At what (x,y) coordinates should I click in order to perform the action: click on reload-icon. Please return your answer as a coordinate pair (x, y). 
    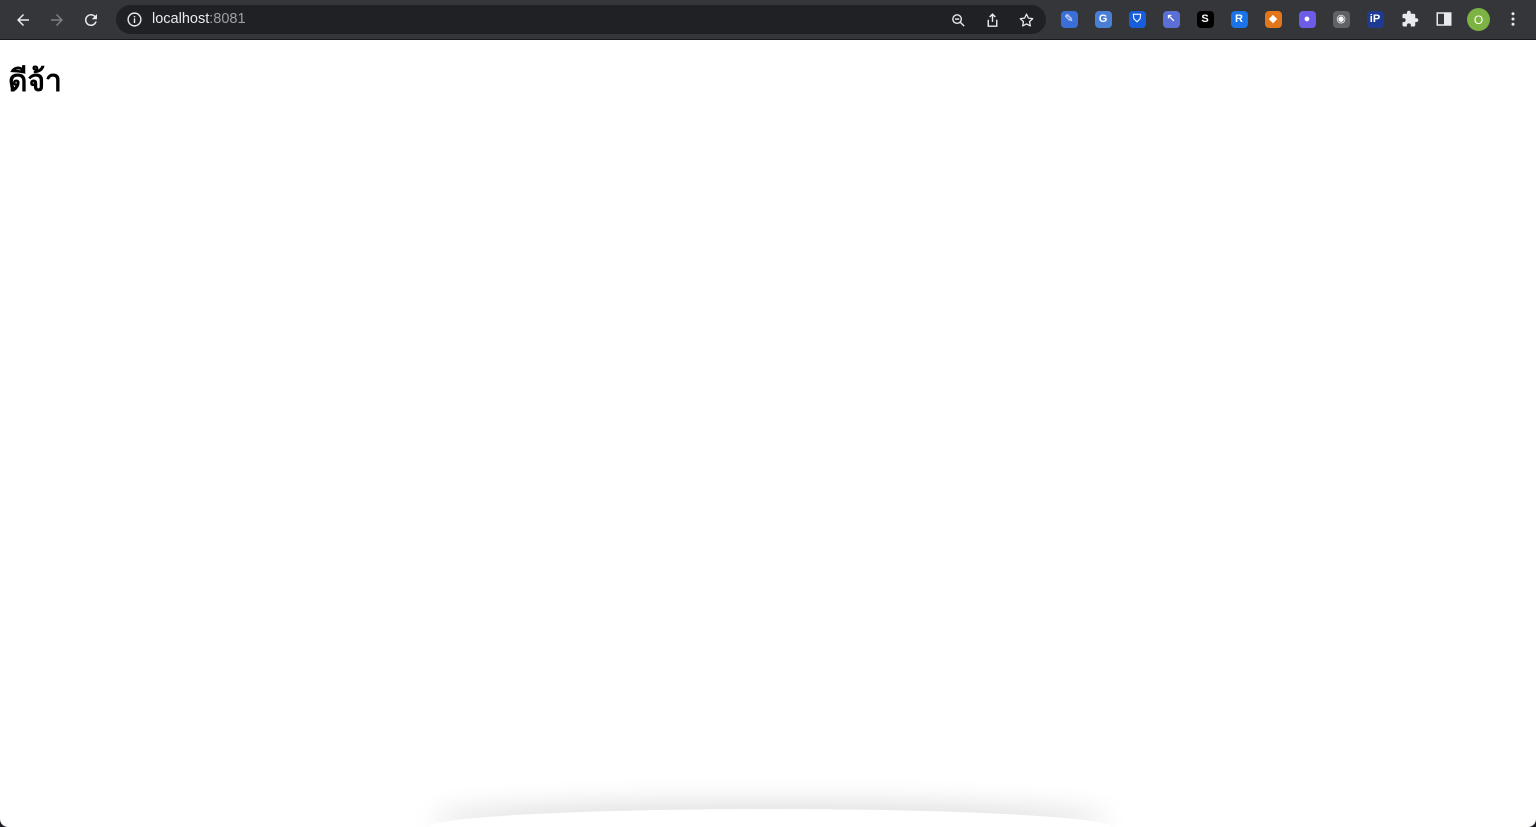
    Looking at the image, I should click on (90, 20).